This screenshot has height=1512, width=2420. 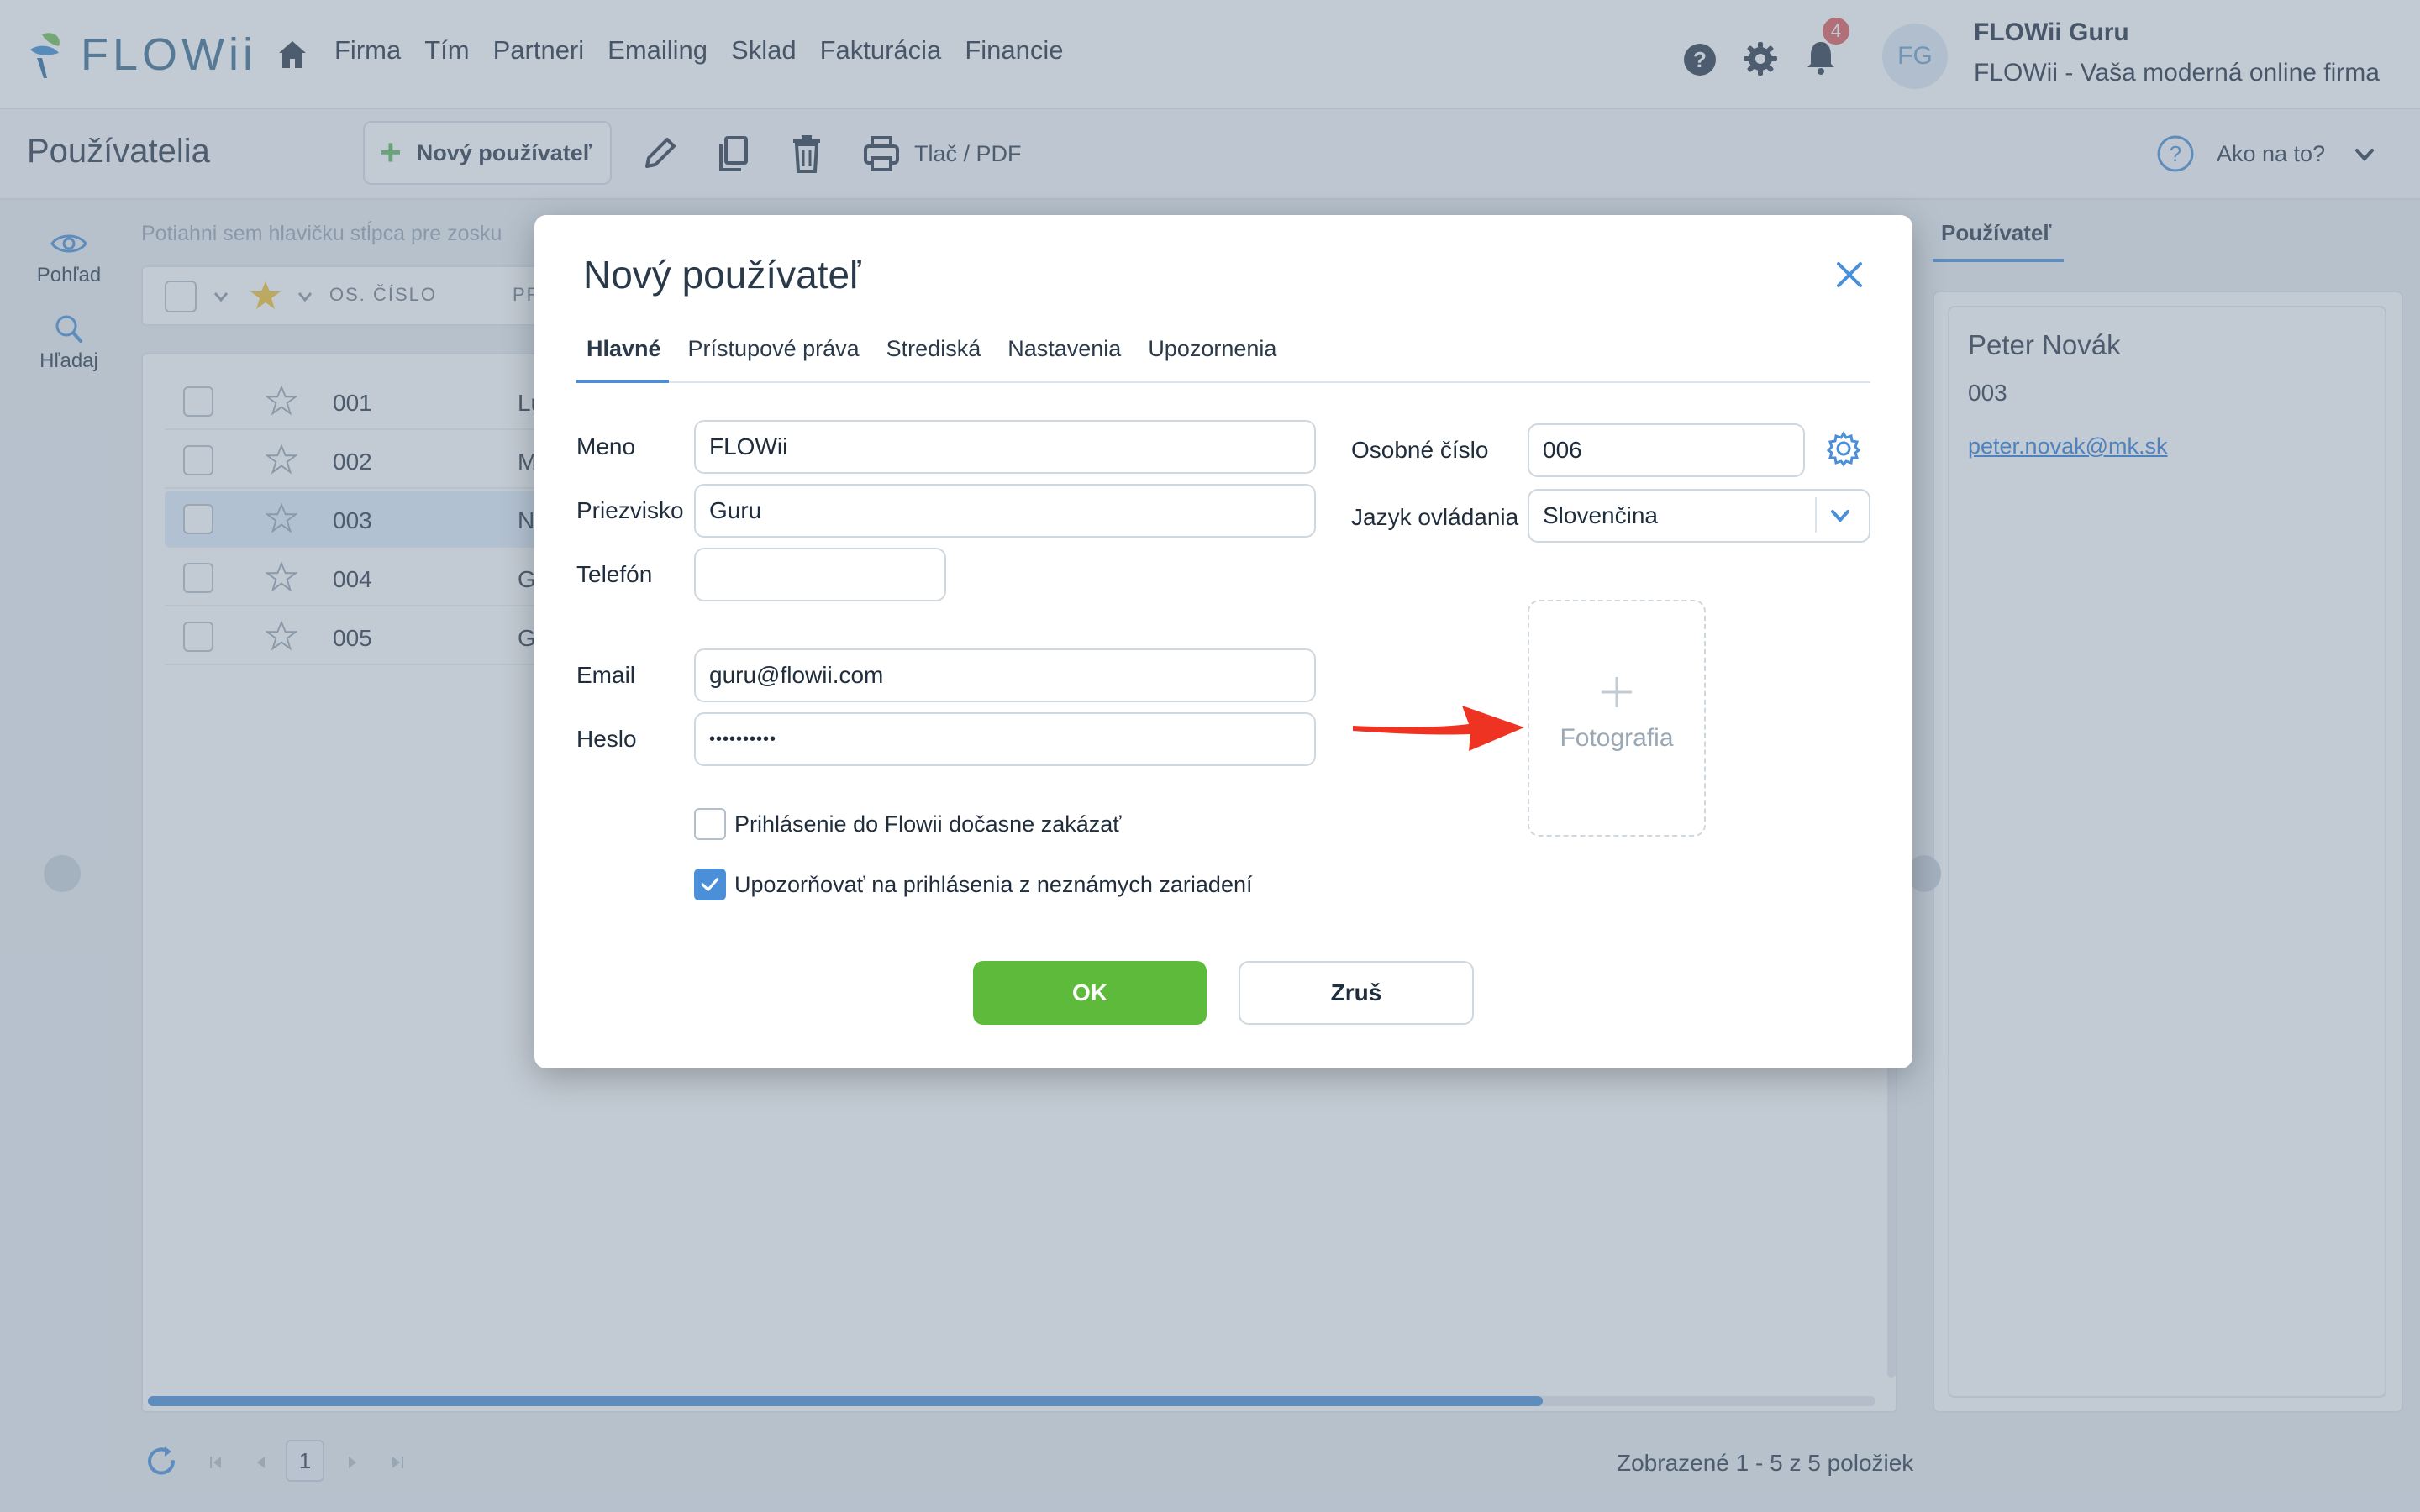 What do you see at coordinates (1617, 738) in the screenshot?
I see `photo-label: Fotografia` at bounding box center [1617, 738].